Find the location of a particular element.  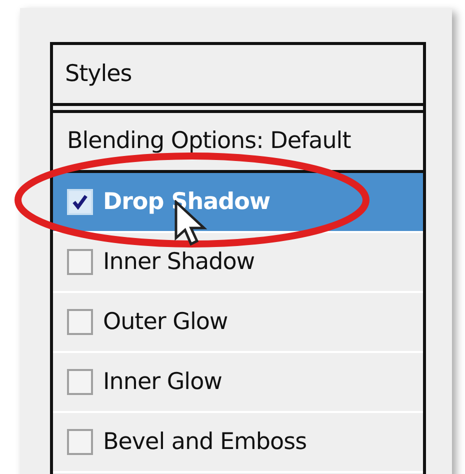

style-label: Bevel and Emboss is located at coordinates (205, 442).